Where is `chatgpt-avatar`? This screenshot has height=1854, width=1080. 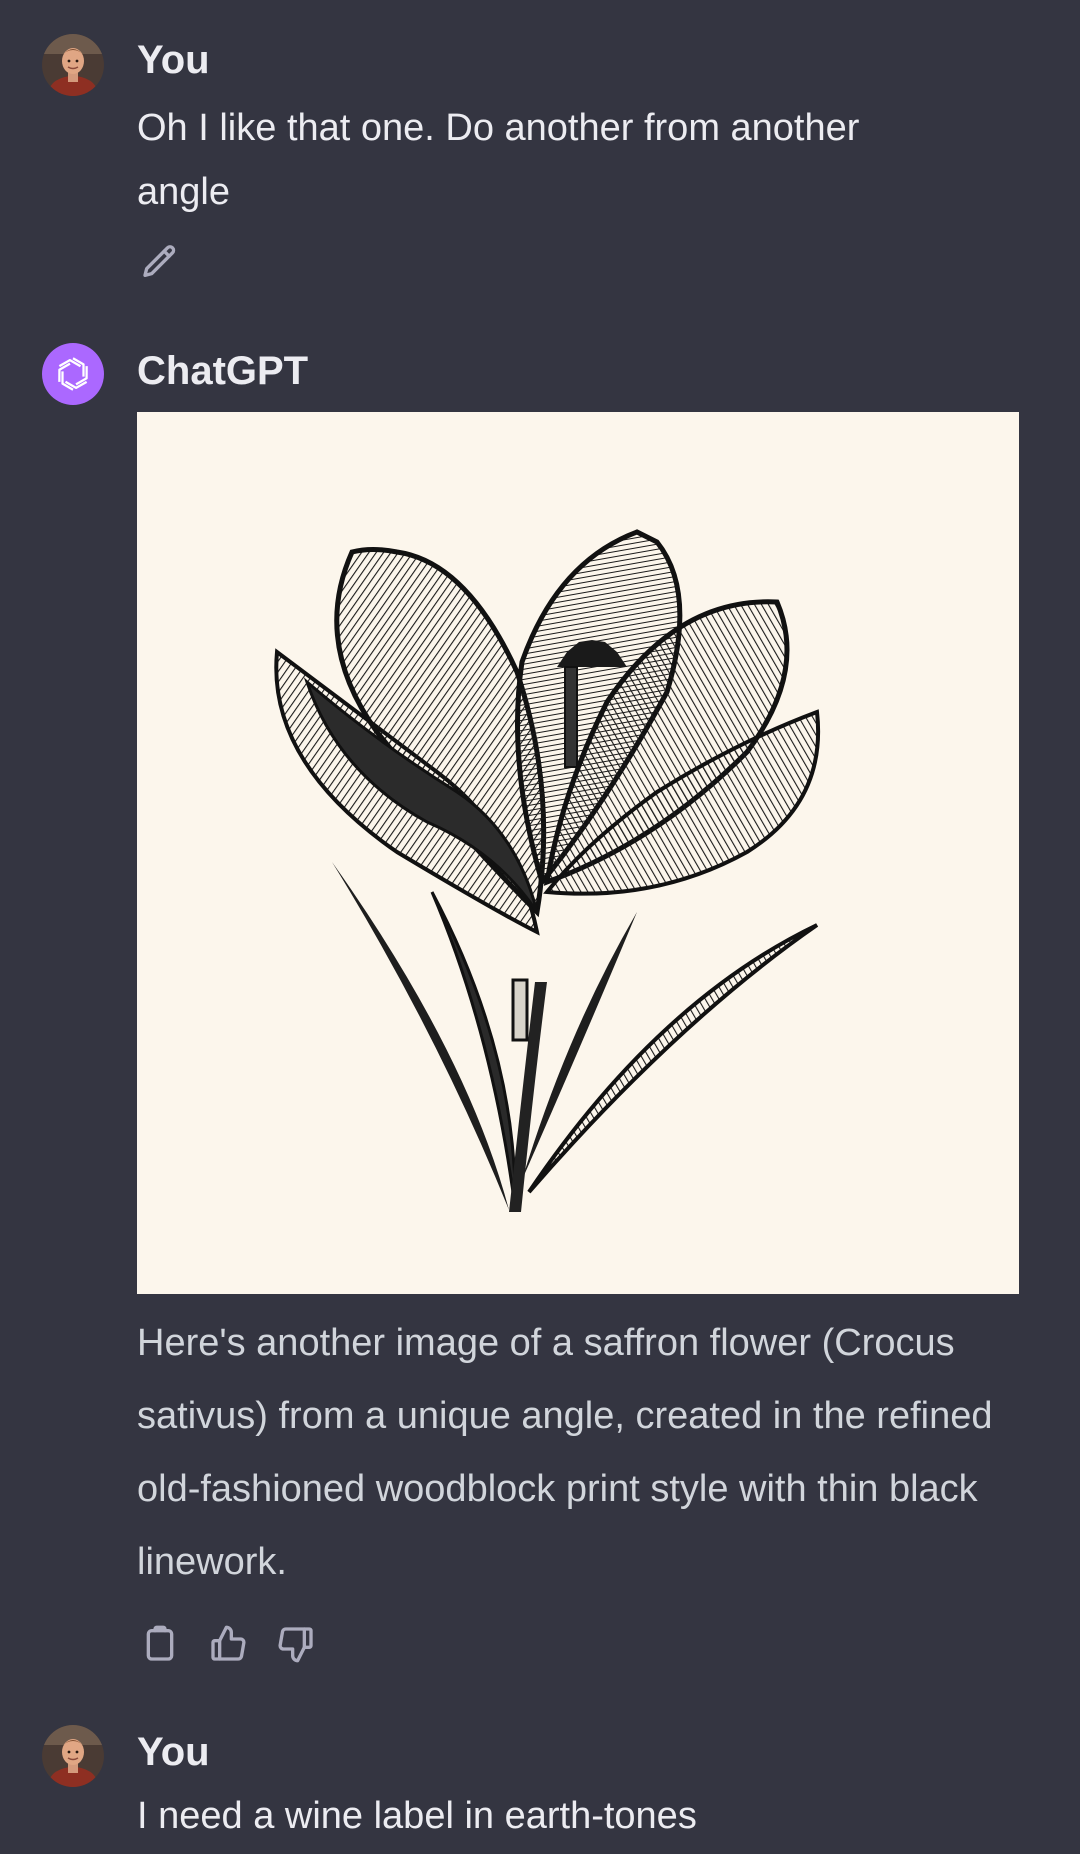
chatgpt-avatar is located at coordinates (73, 374).